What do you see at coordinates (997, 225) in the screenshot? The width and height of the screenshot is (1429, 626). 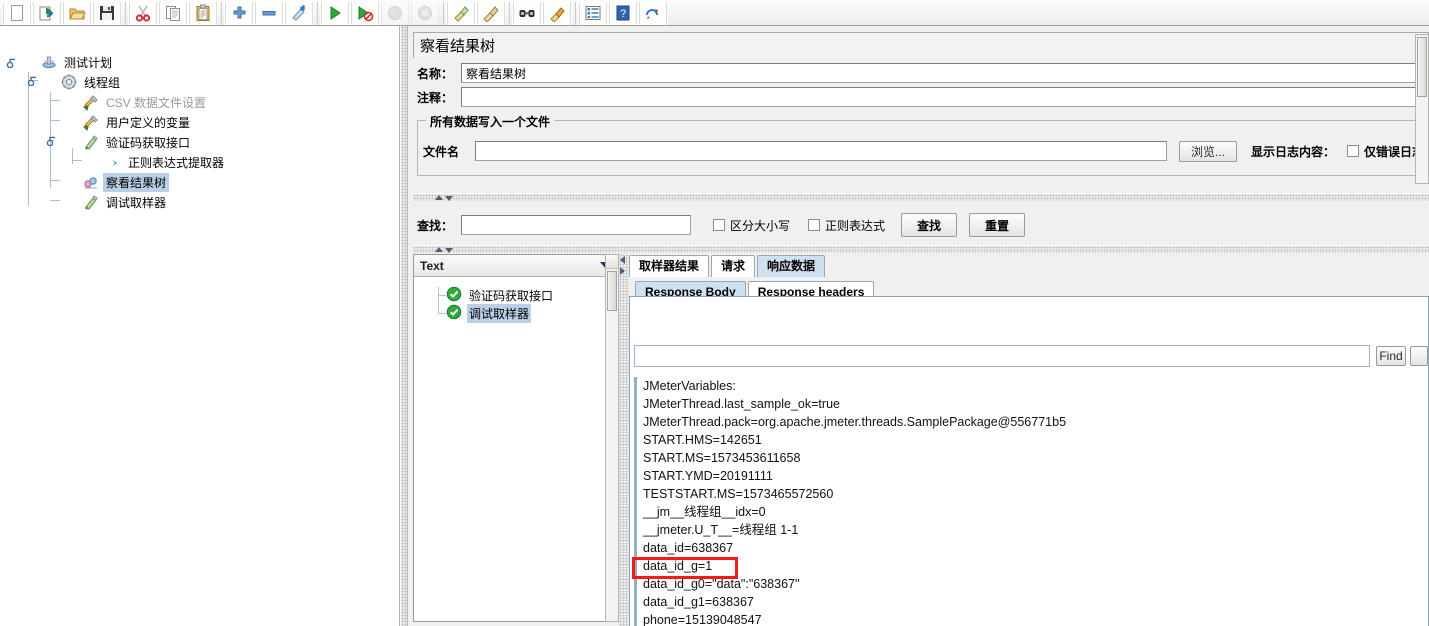 I see `reset-button: 重置` at bounding box center [997, 225].